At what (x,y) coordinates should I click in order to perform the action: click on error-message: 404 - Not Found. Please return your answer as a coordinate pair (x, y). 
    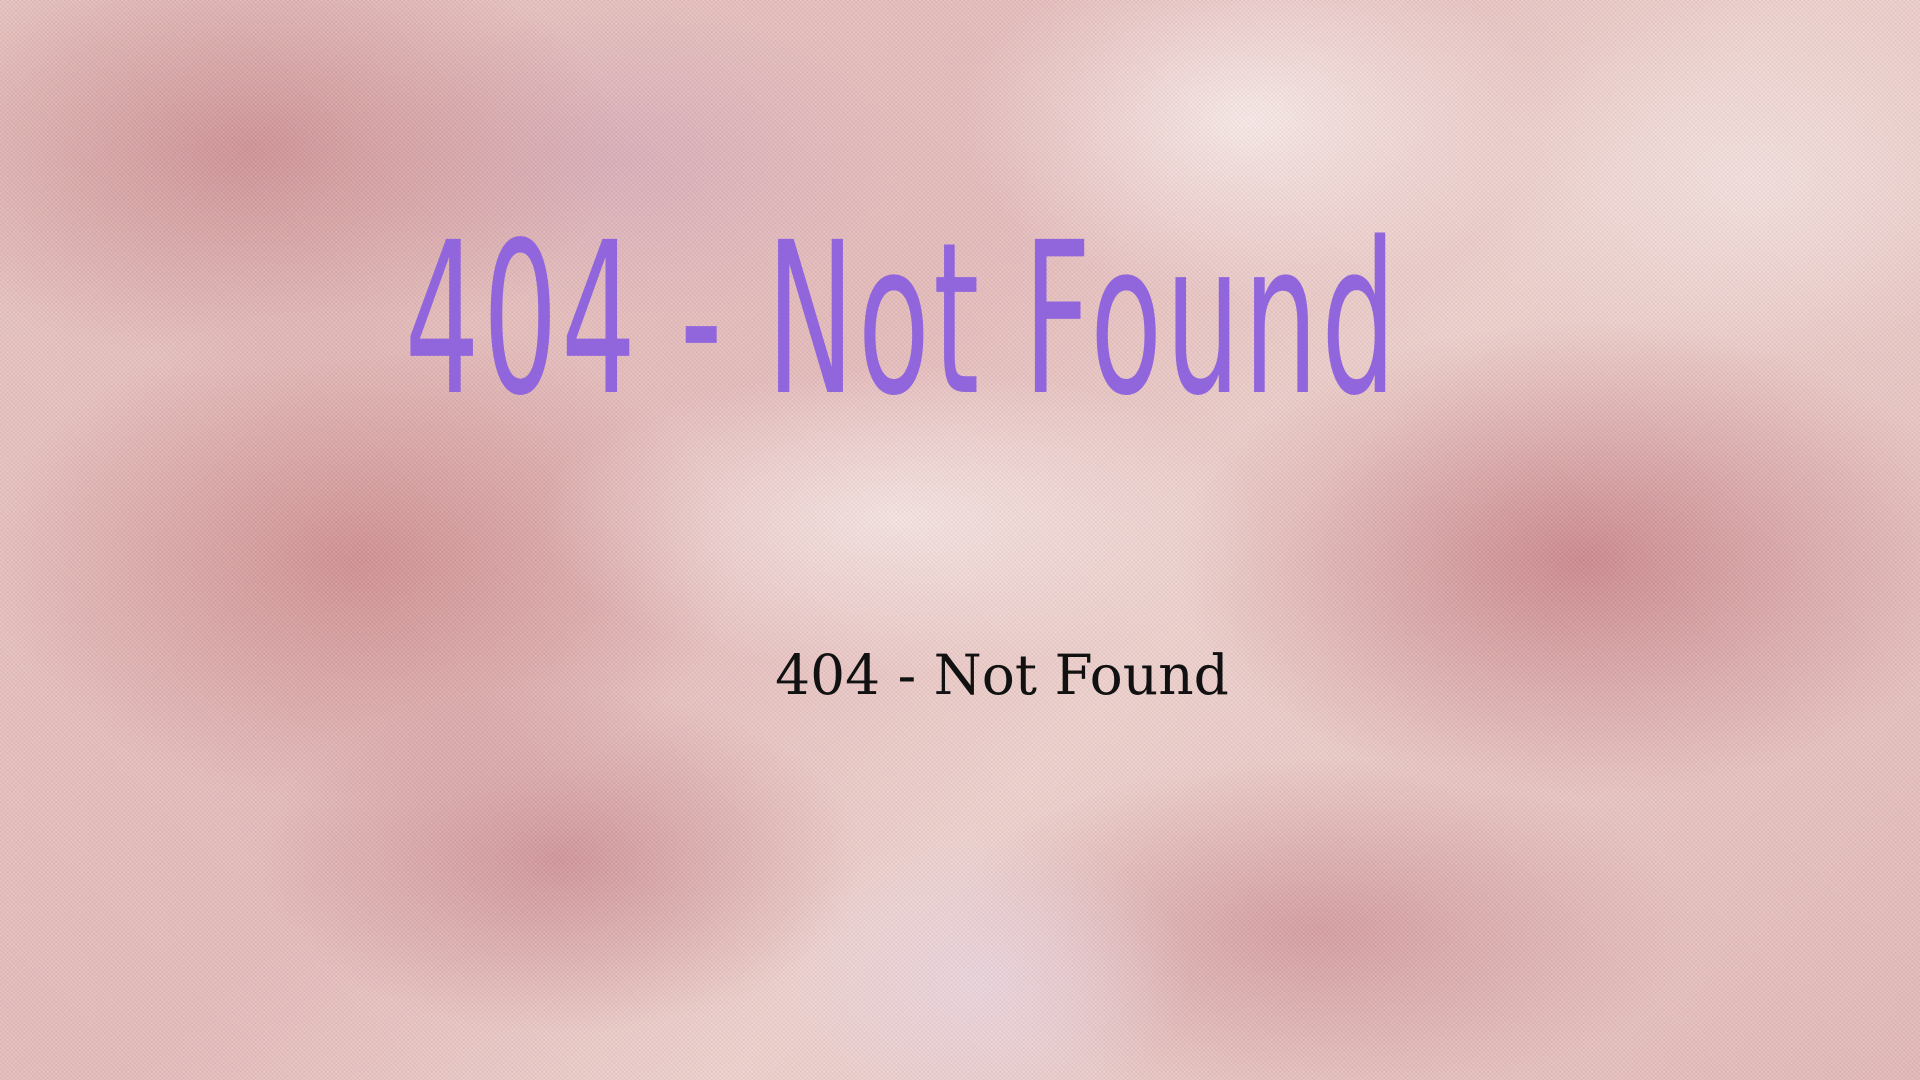
    Looking at the image, I should click on (1002, 675).